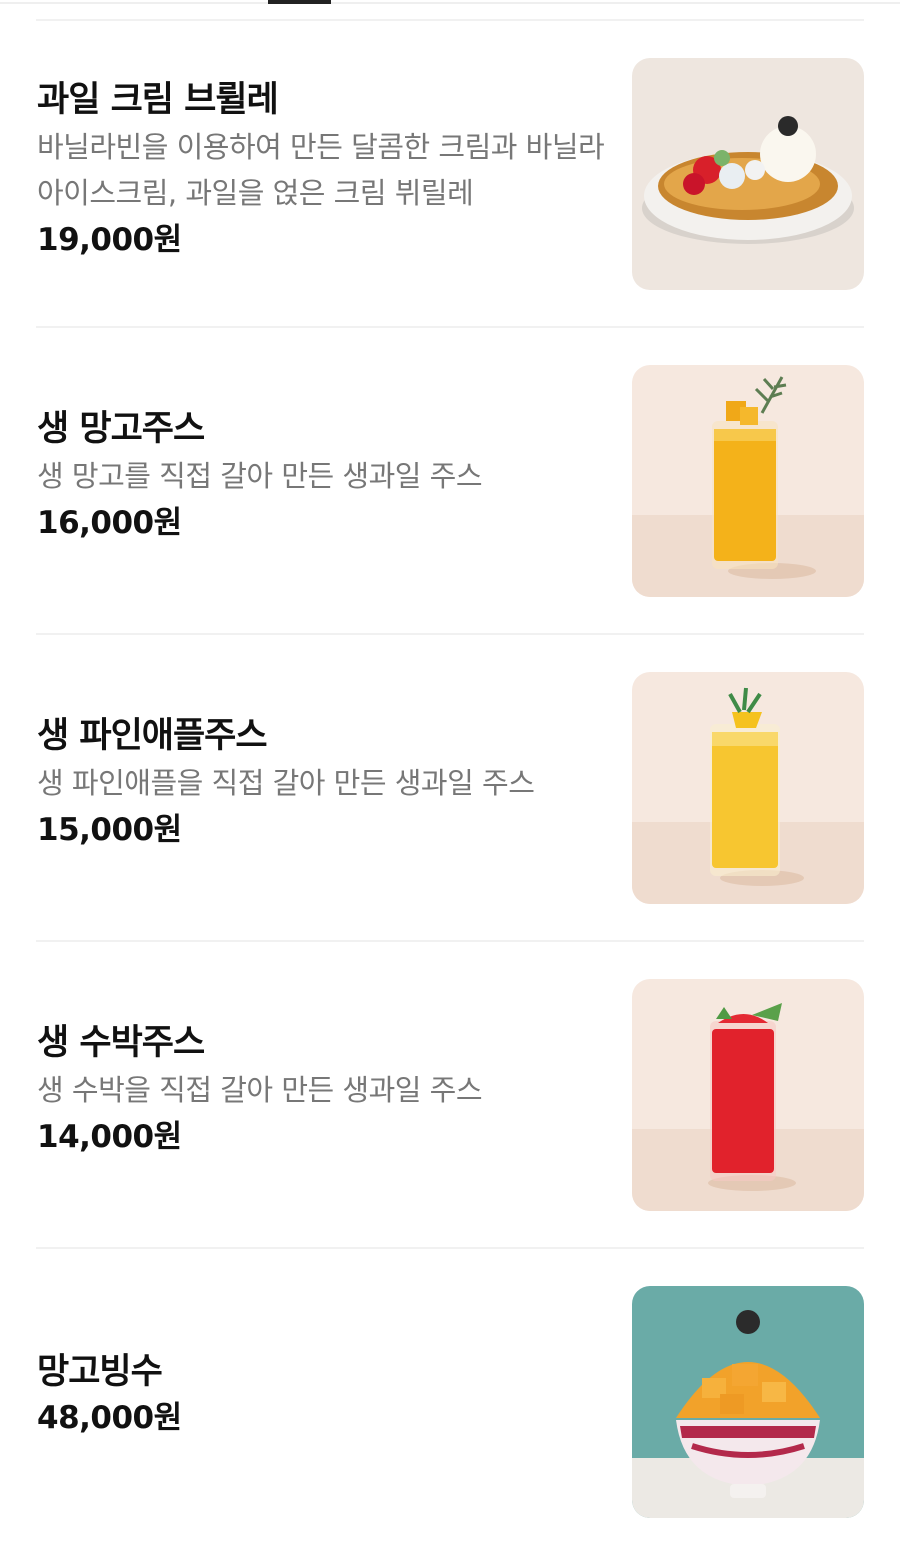  What do you see at coordinates (260, 1090) in the screenshot?
I see `menu-item-description: 생 수박을 직접 갈아 만든 생과일 주스` at bounding box center [260, 1090].